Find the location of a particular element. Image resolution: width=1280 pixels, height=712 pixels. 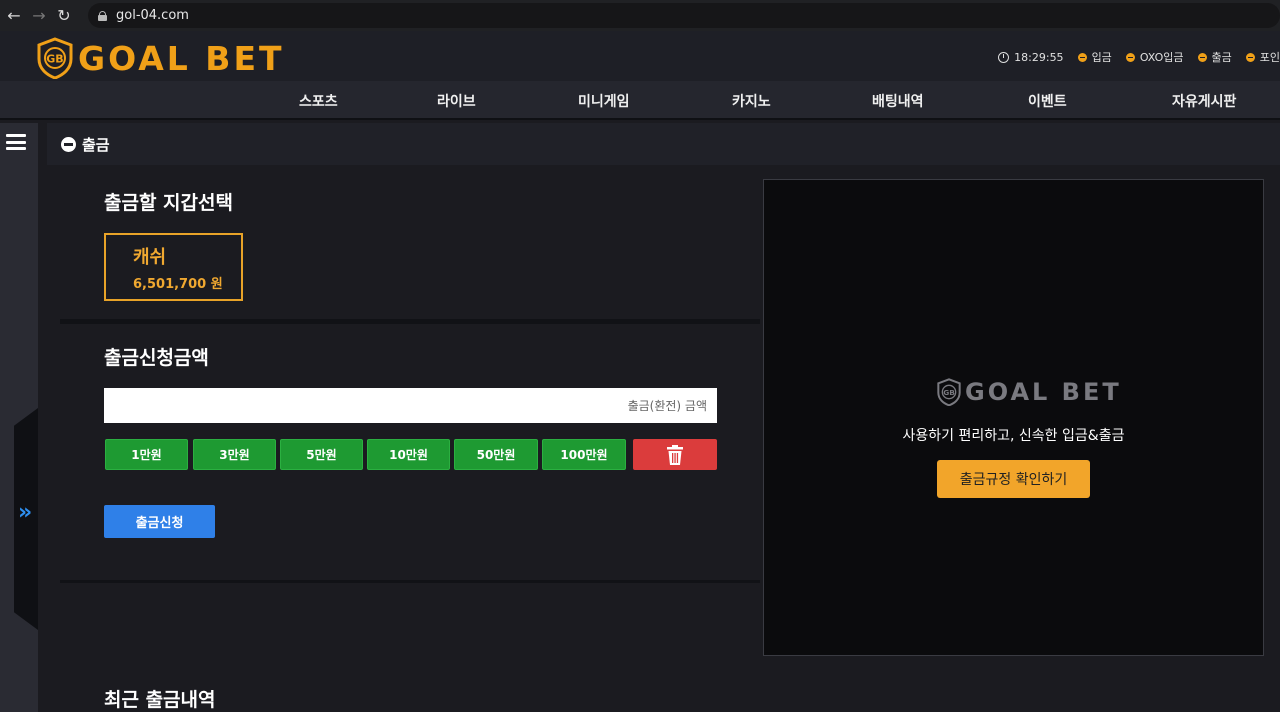

amount-3-button: 3만원 is located at coordinates (234, 454).